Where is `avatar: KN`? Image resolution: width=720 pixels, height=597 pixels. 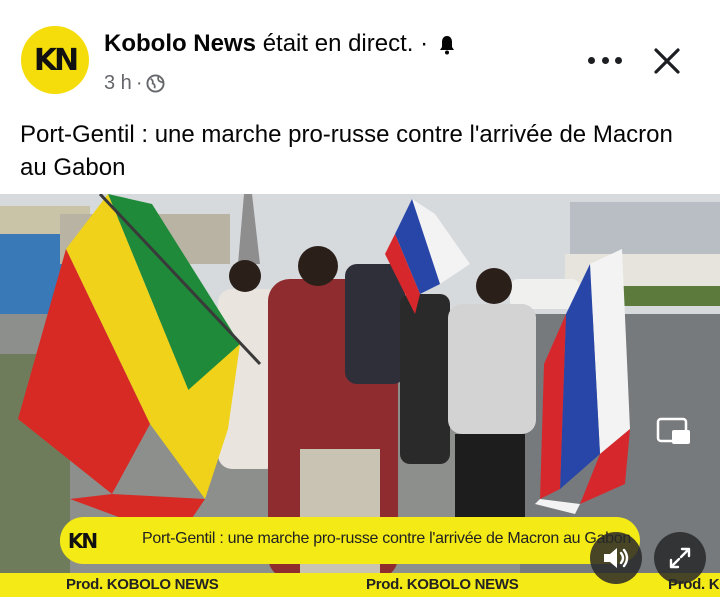 avatar: KN is located at coordinates (55, 60).